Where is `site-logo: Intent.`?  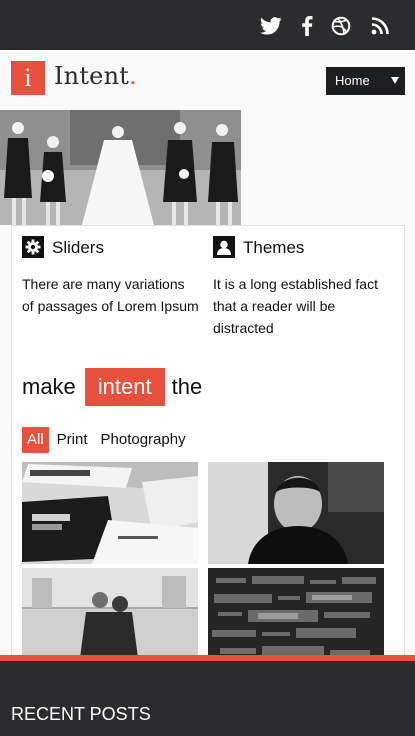 site-logo: Intent. is located at coordinates (95, 76).